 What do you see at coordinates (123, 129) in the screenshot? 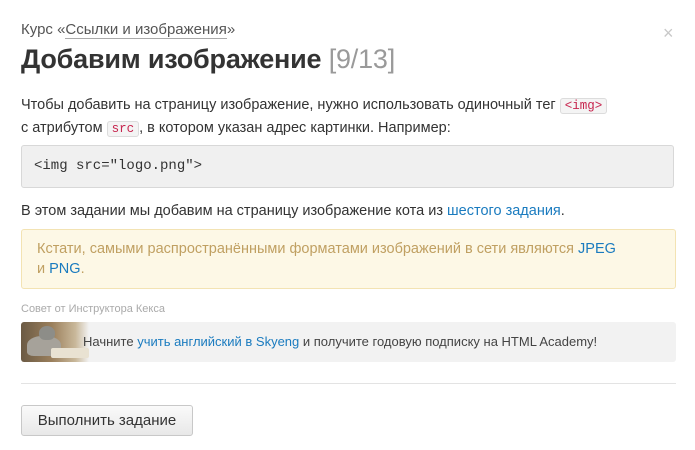
I see `src-attr-code: src` at bounding box center [123, 129].